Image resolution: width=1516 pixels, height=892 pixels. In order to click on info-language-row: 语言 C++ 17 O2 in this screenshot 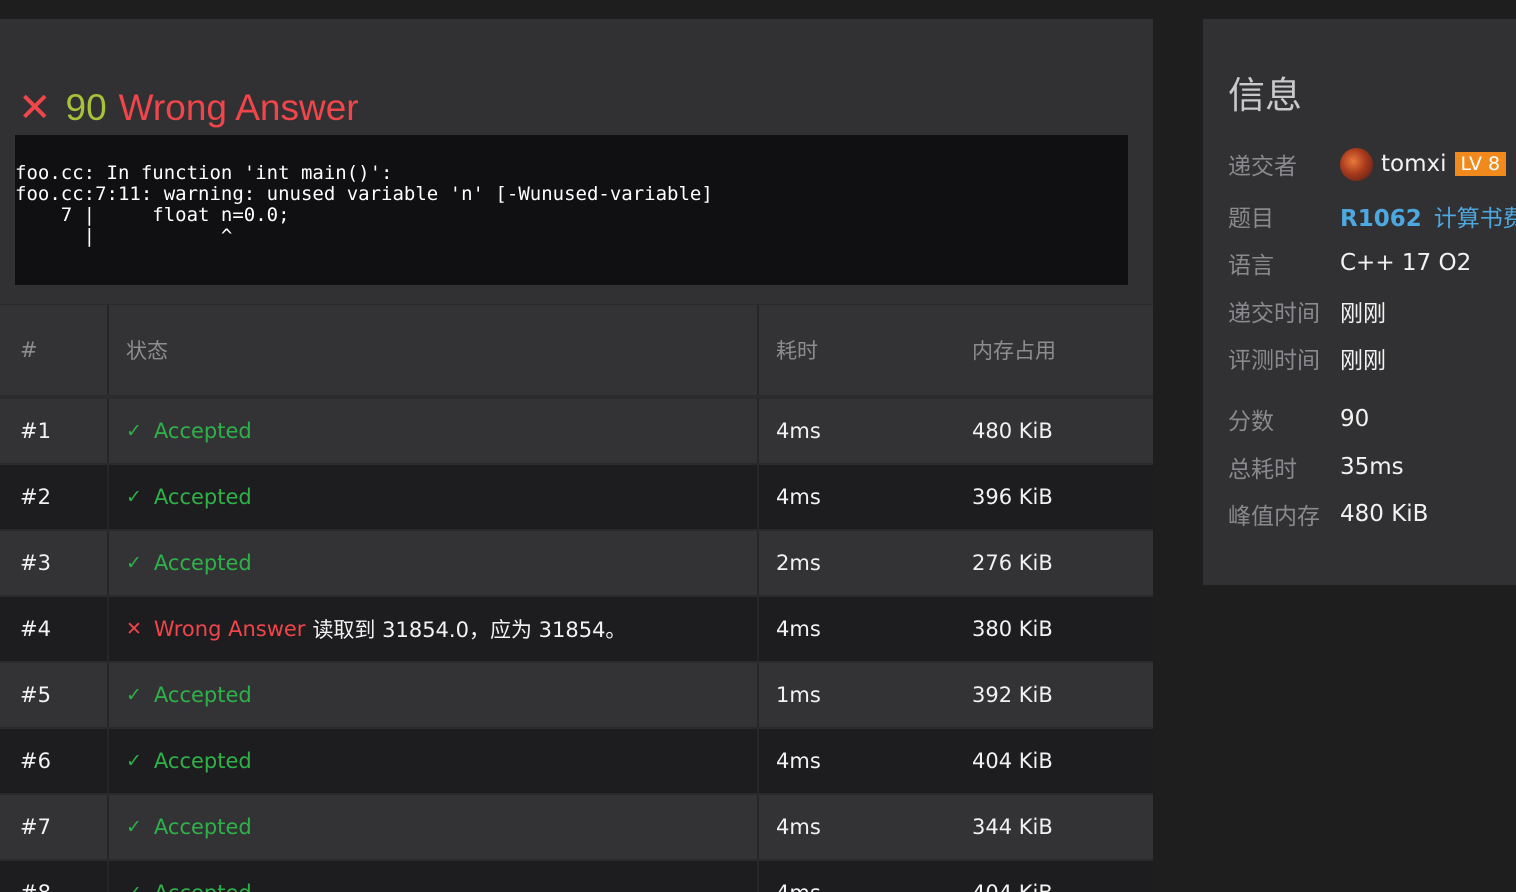, I will do `click(1349, 263)`.